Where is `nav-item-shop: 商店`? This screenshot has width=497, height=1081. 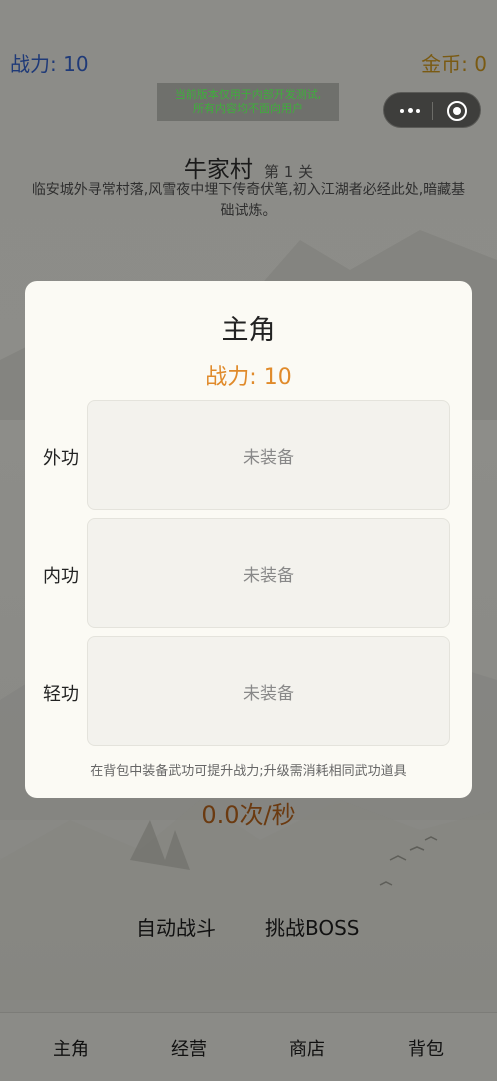 nav-item-shop: 商店 is located at coordinates (307, 1048).